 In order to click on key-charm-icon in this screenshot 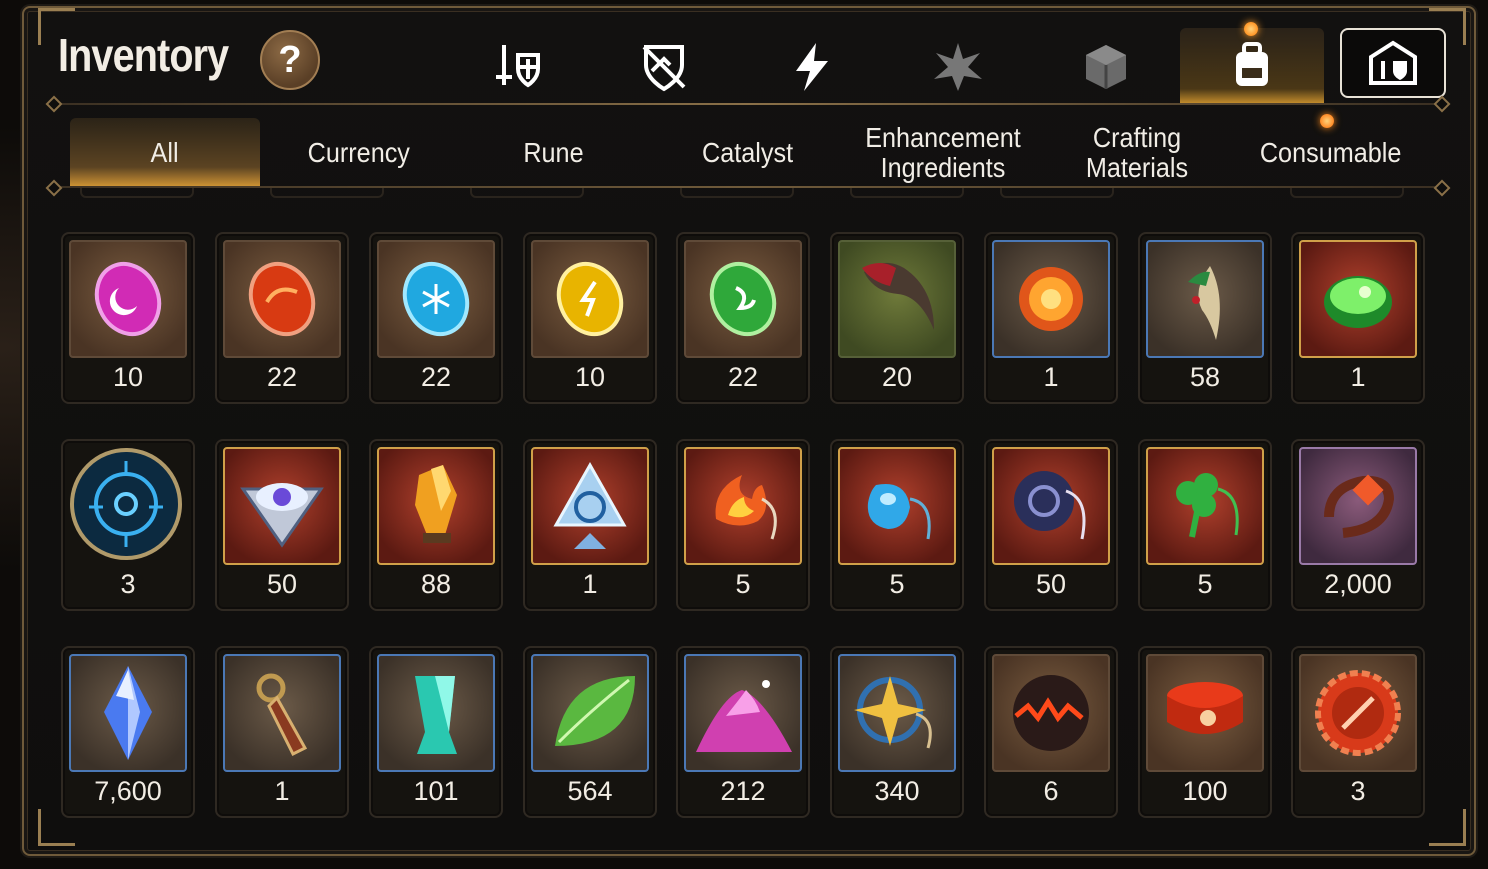, I will do `click(282, 713)`.